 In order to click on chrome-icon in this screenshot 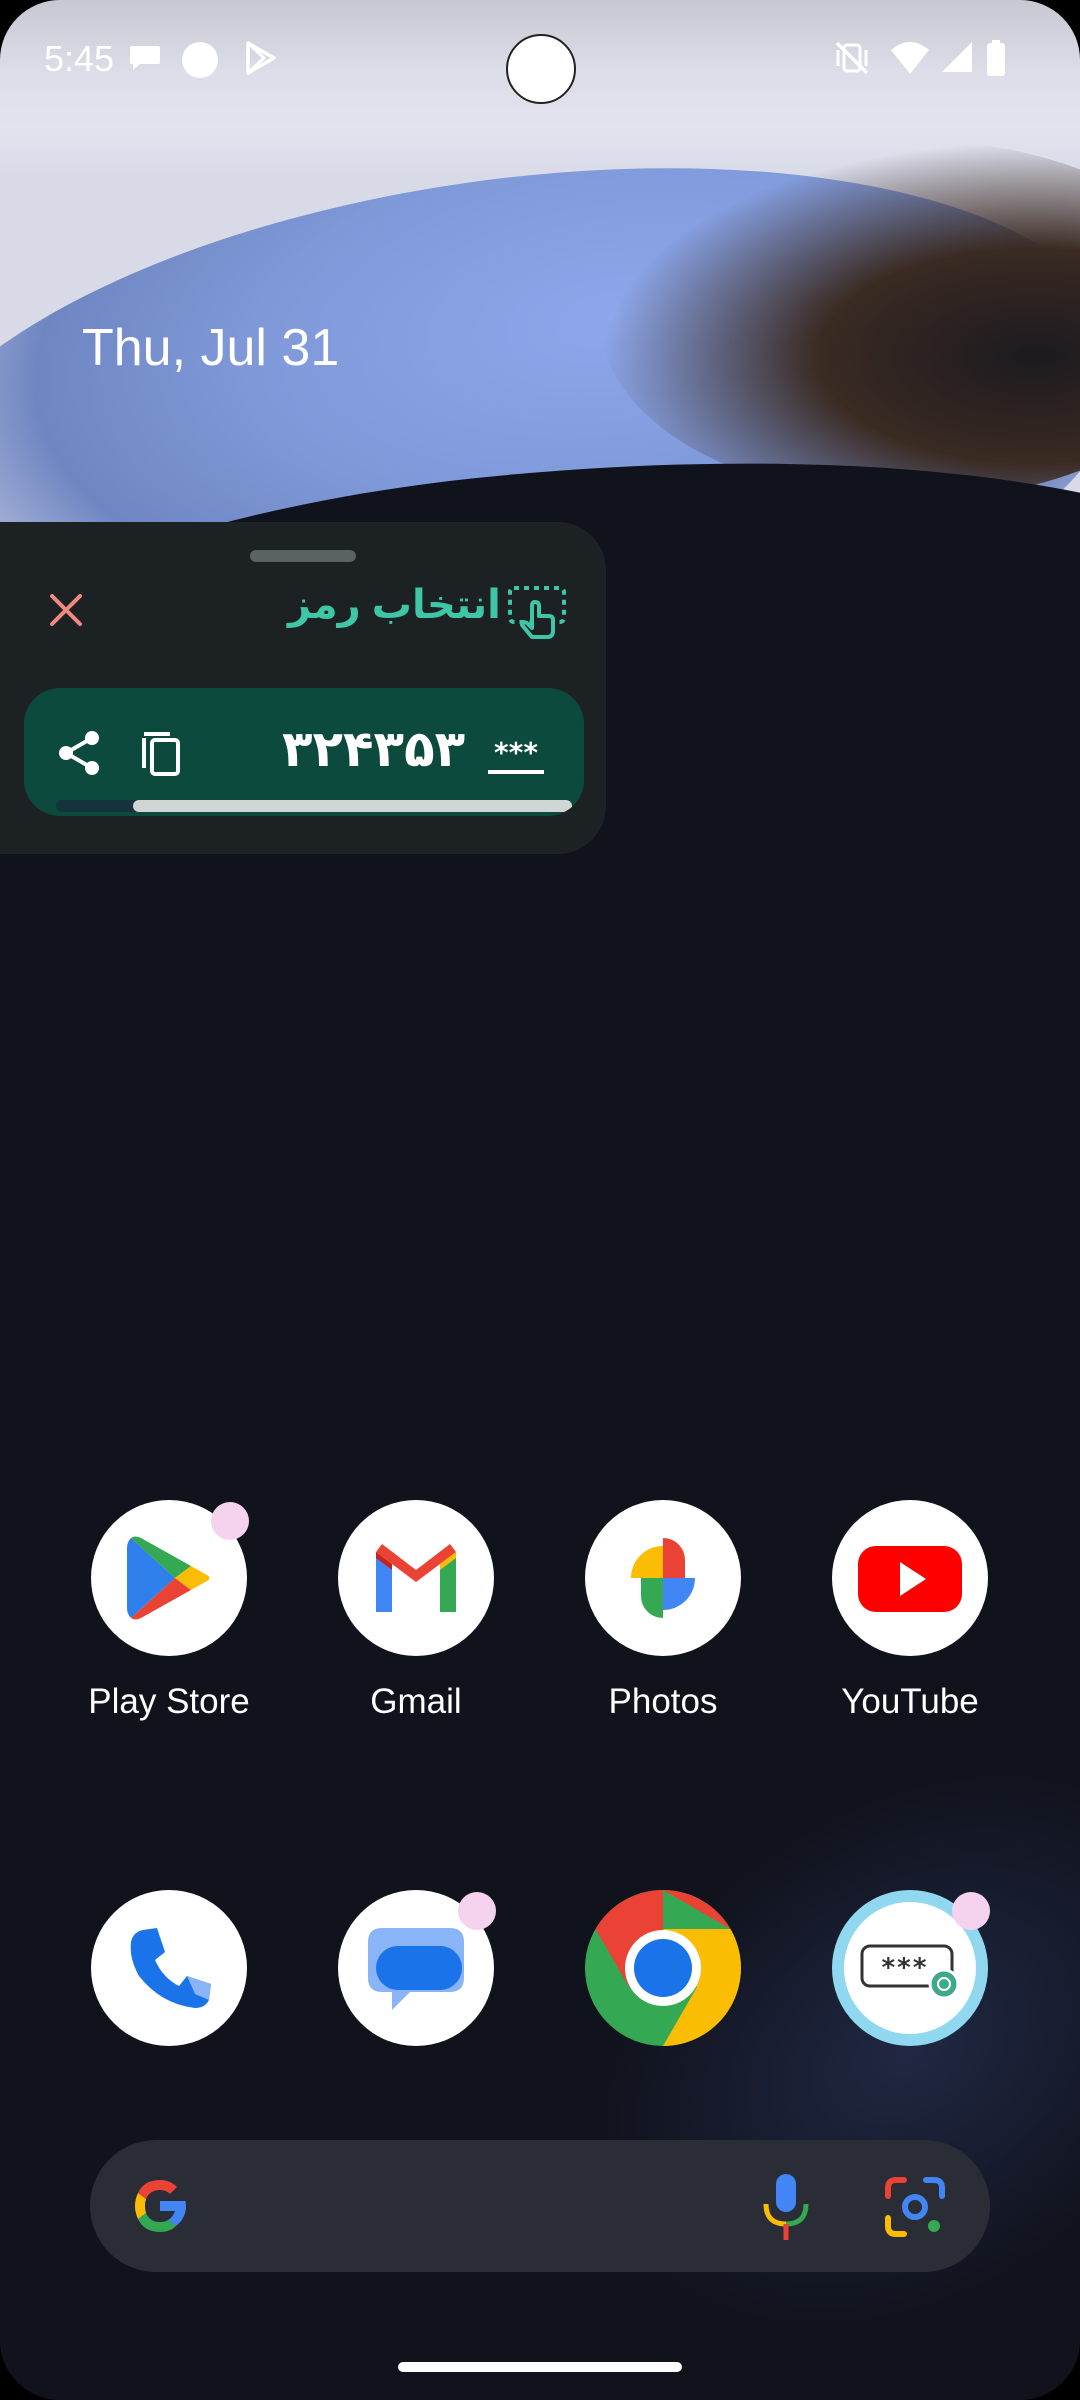, I will do `click(663, 1968)`.